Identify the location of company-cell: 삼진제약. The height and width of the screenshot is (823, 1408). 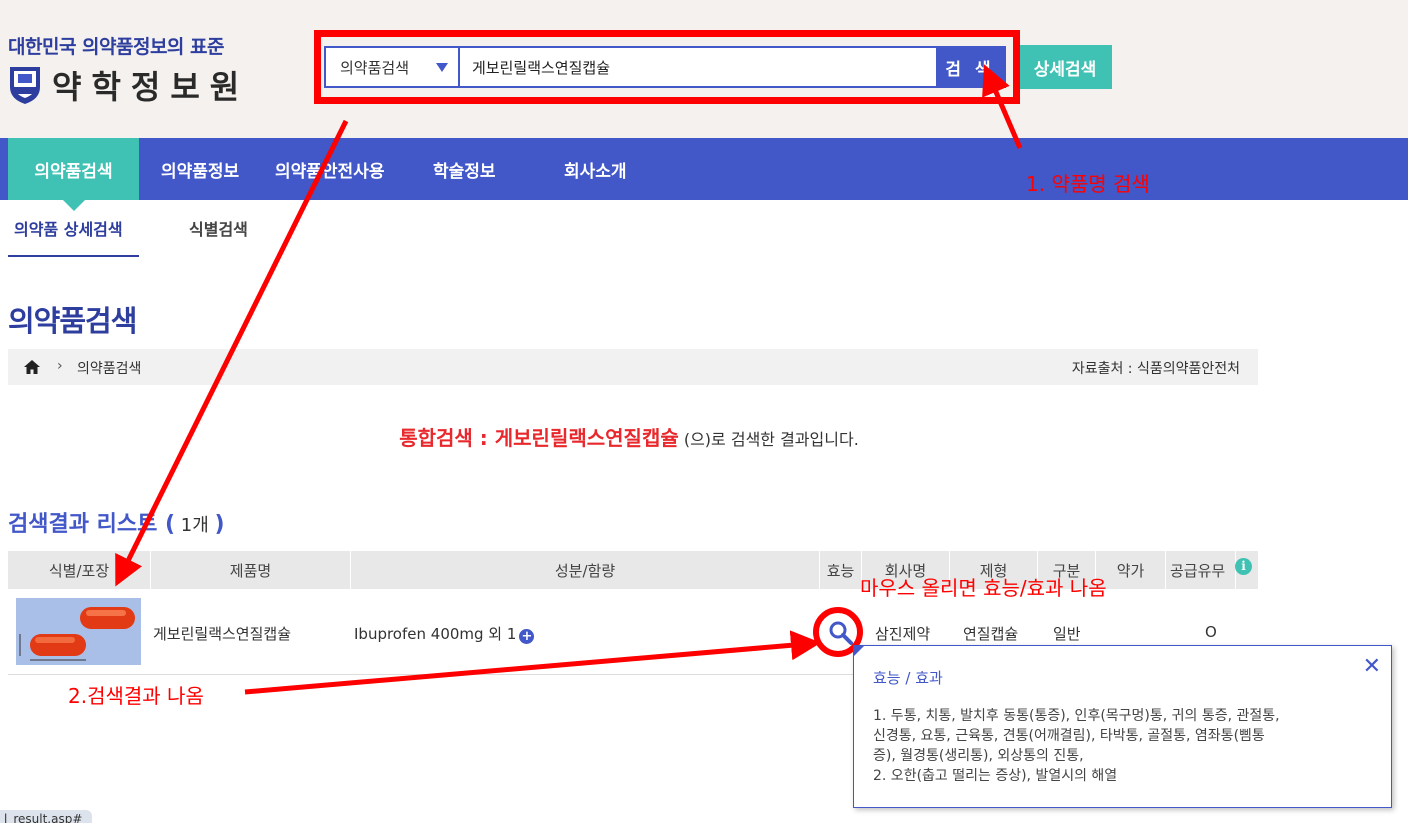
(903, 634).